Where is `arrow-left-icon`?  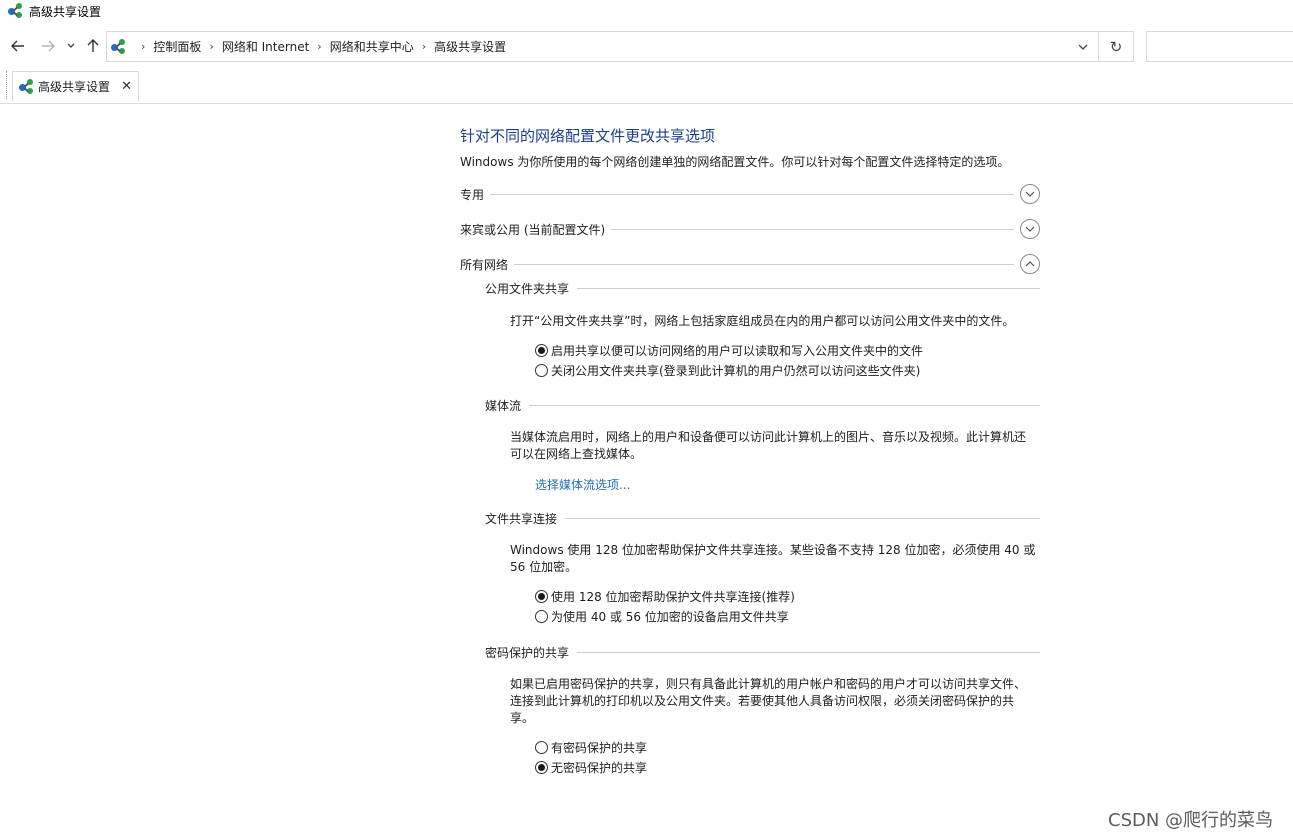 arrow-left-icon is located at coordinates (17, 46).